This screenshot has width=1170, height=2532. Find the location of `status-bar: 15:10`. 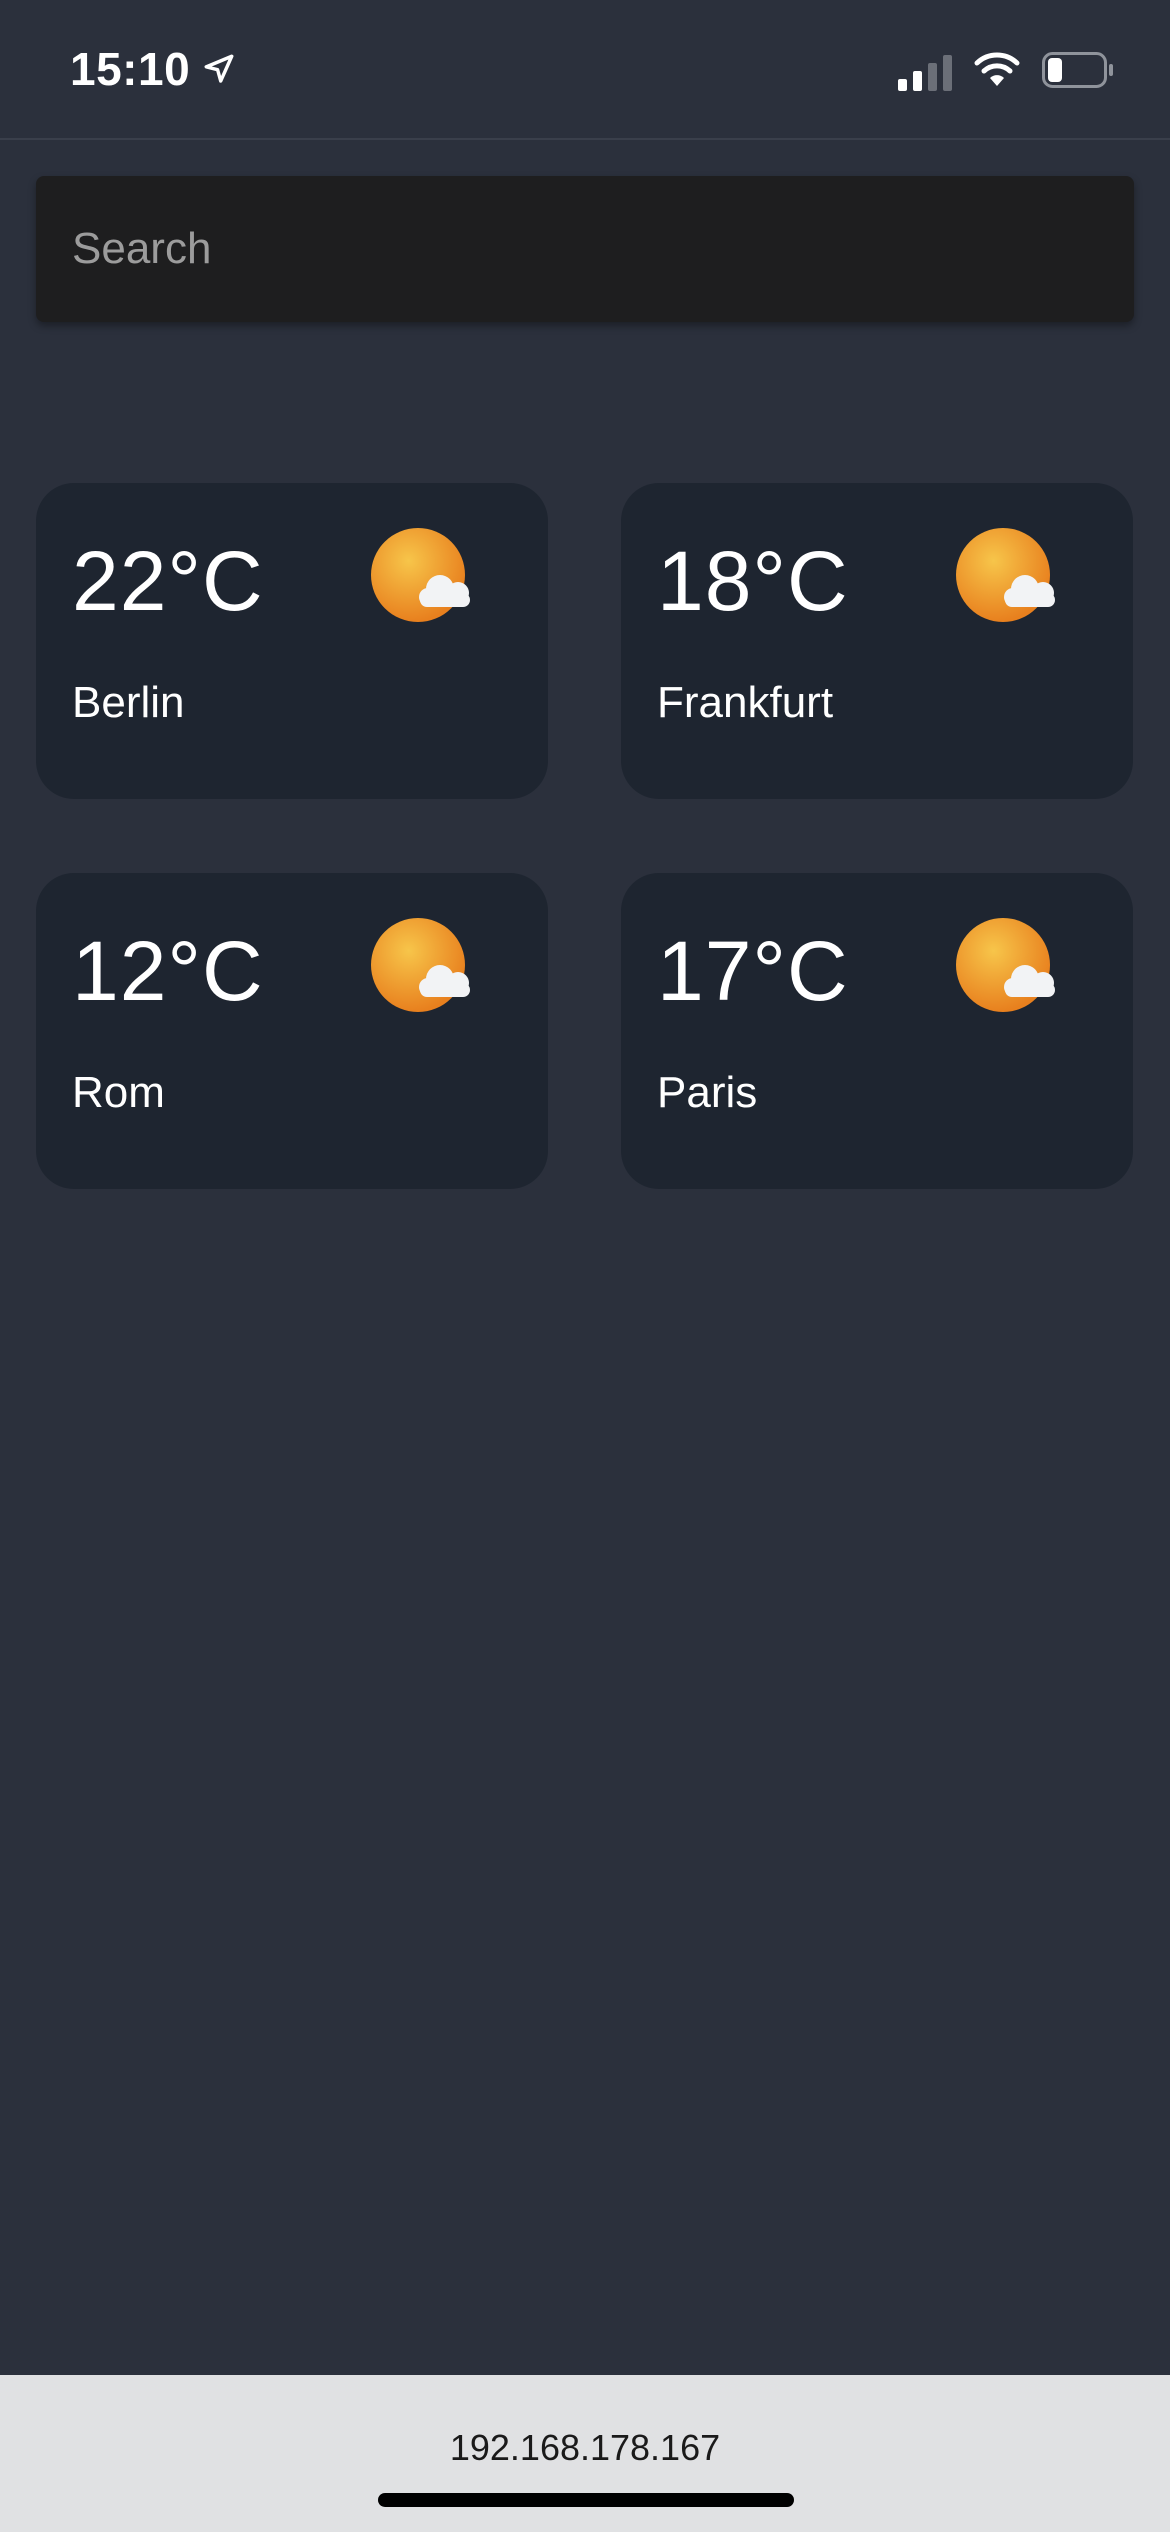

status-bar: 15:10 is located at coordinates (585, 70).